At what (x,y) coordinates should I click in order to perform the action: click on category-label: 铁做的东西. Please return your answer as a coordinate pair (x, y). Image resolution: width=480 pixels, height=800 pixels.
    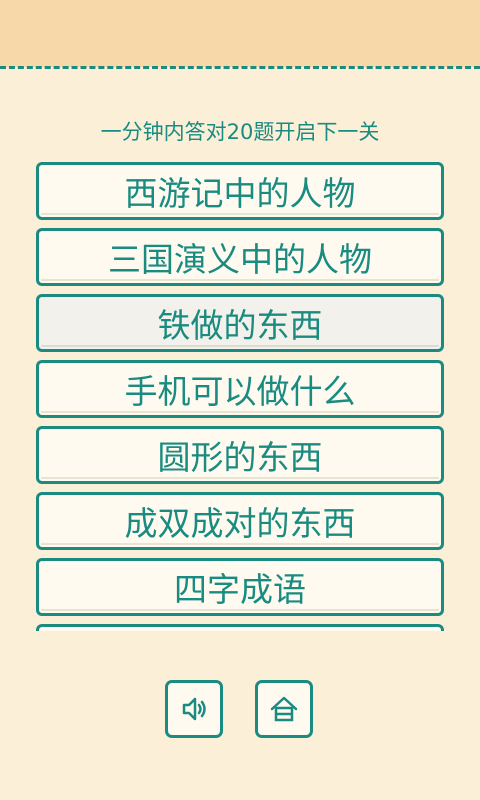
    Looking at the image, I should click on (240, 325).